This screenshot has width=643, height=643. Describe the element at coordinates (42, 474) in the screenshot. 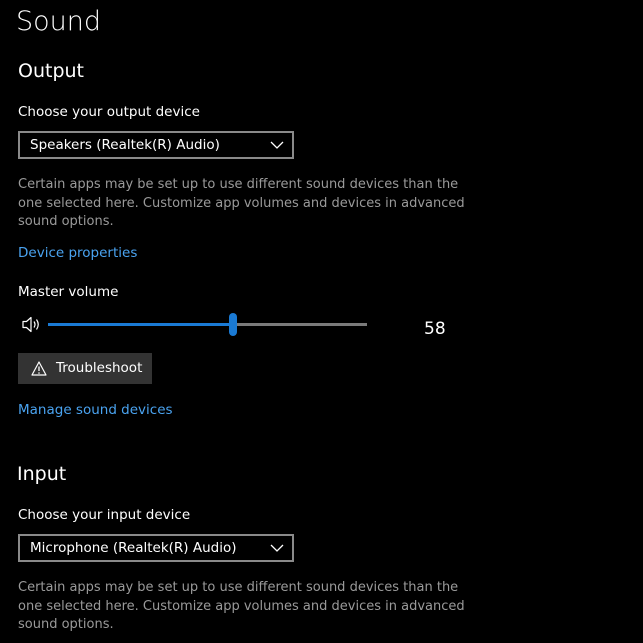

I see `input-heading: Input` at that location.